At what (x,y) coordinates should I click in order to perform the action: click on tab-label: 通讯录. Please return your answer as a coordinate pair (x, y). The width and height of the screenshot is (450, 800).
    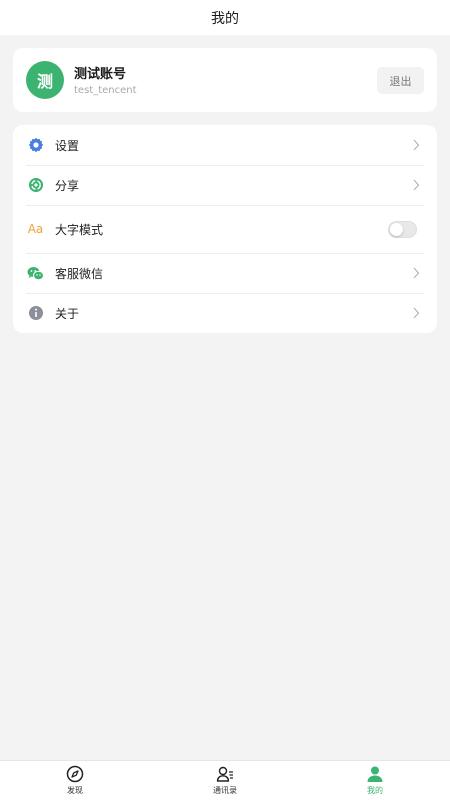
    Looking at the image, I should click on (225, 790).